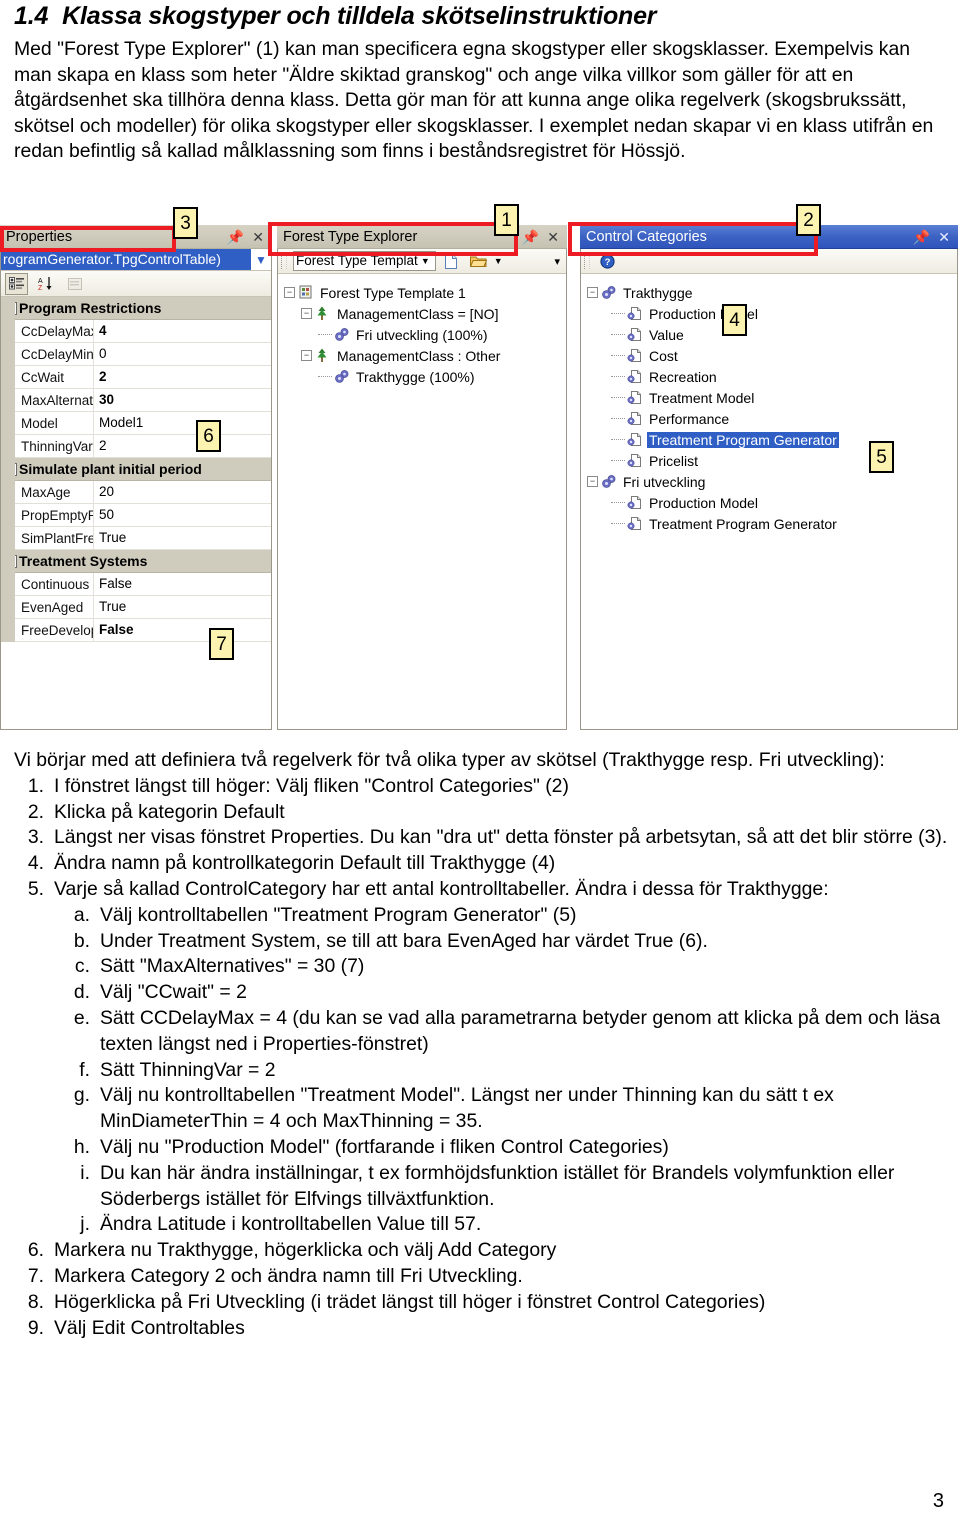  Describe the element at coordinates (182, 515) in the screenshot. I see `property-value: 50` at that location.